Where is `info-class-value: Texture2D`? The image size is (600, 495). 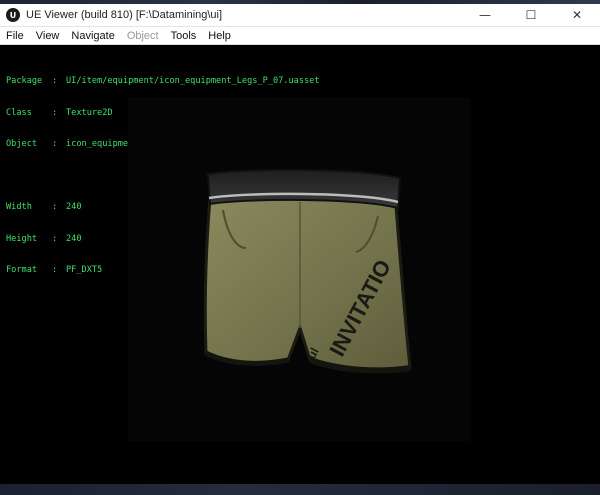 info-class-value: Texture2D is located at coordinates (89, 112).